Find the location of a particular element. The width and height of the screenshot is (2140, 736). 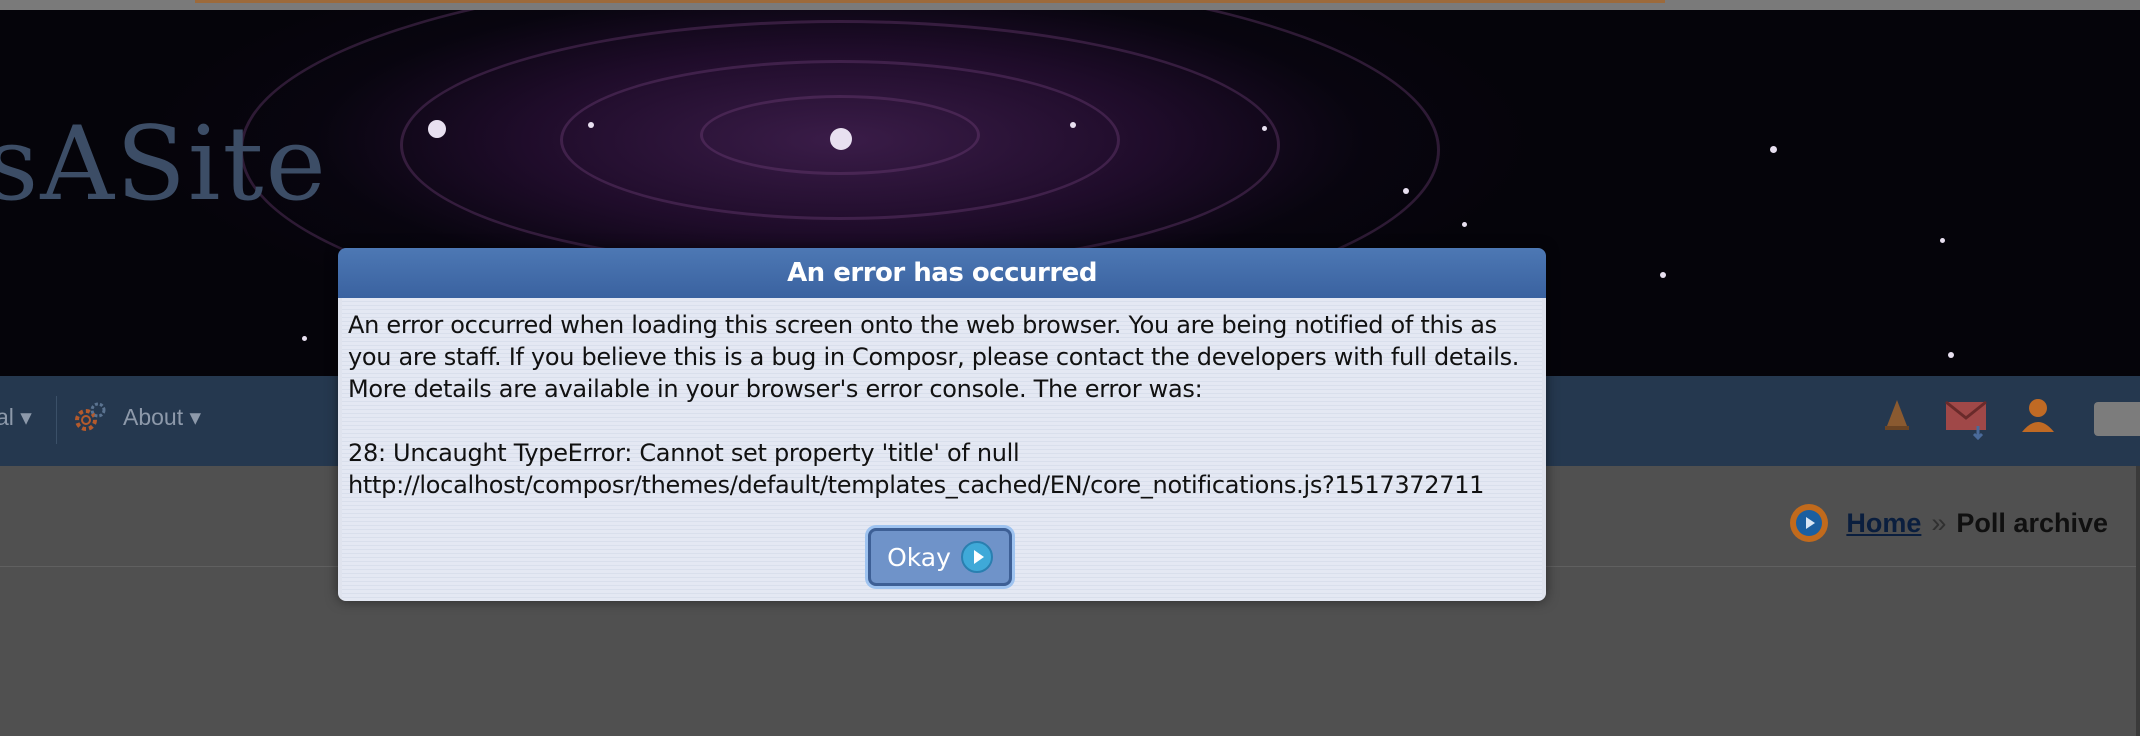

site-name: sASite is located at coordinates (164, 164).